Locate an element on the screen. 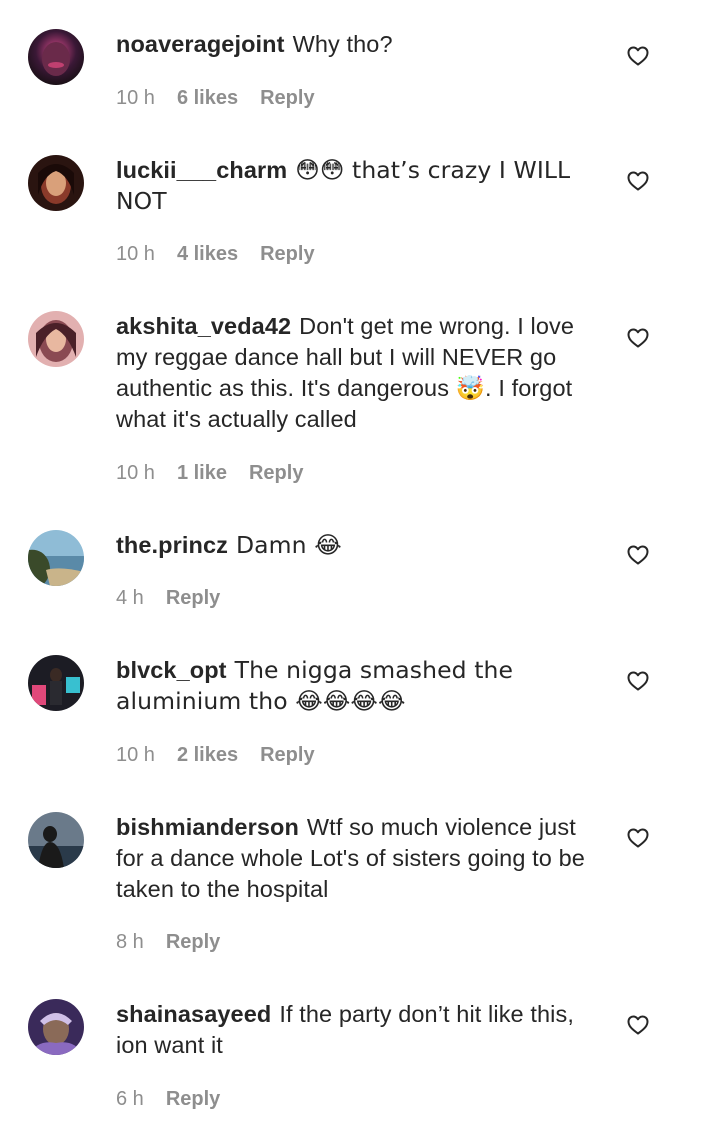 Image resolution: width=720 pixels, height=1126 pixels. comment-meta: 8 h Reply is located at coordinates (168, 942).